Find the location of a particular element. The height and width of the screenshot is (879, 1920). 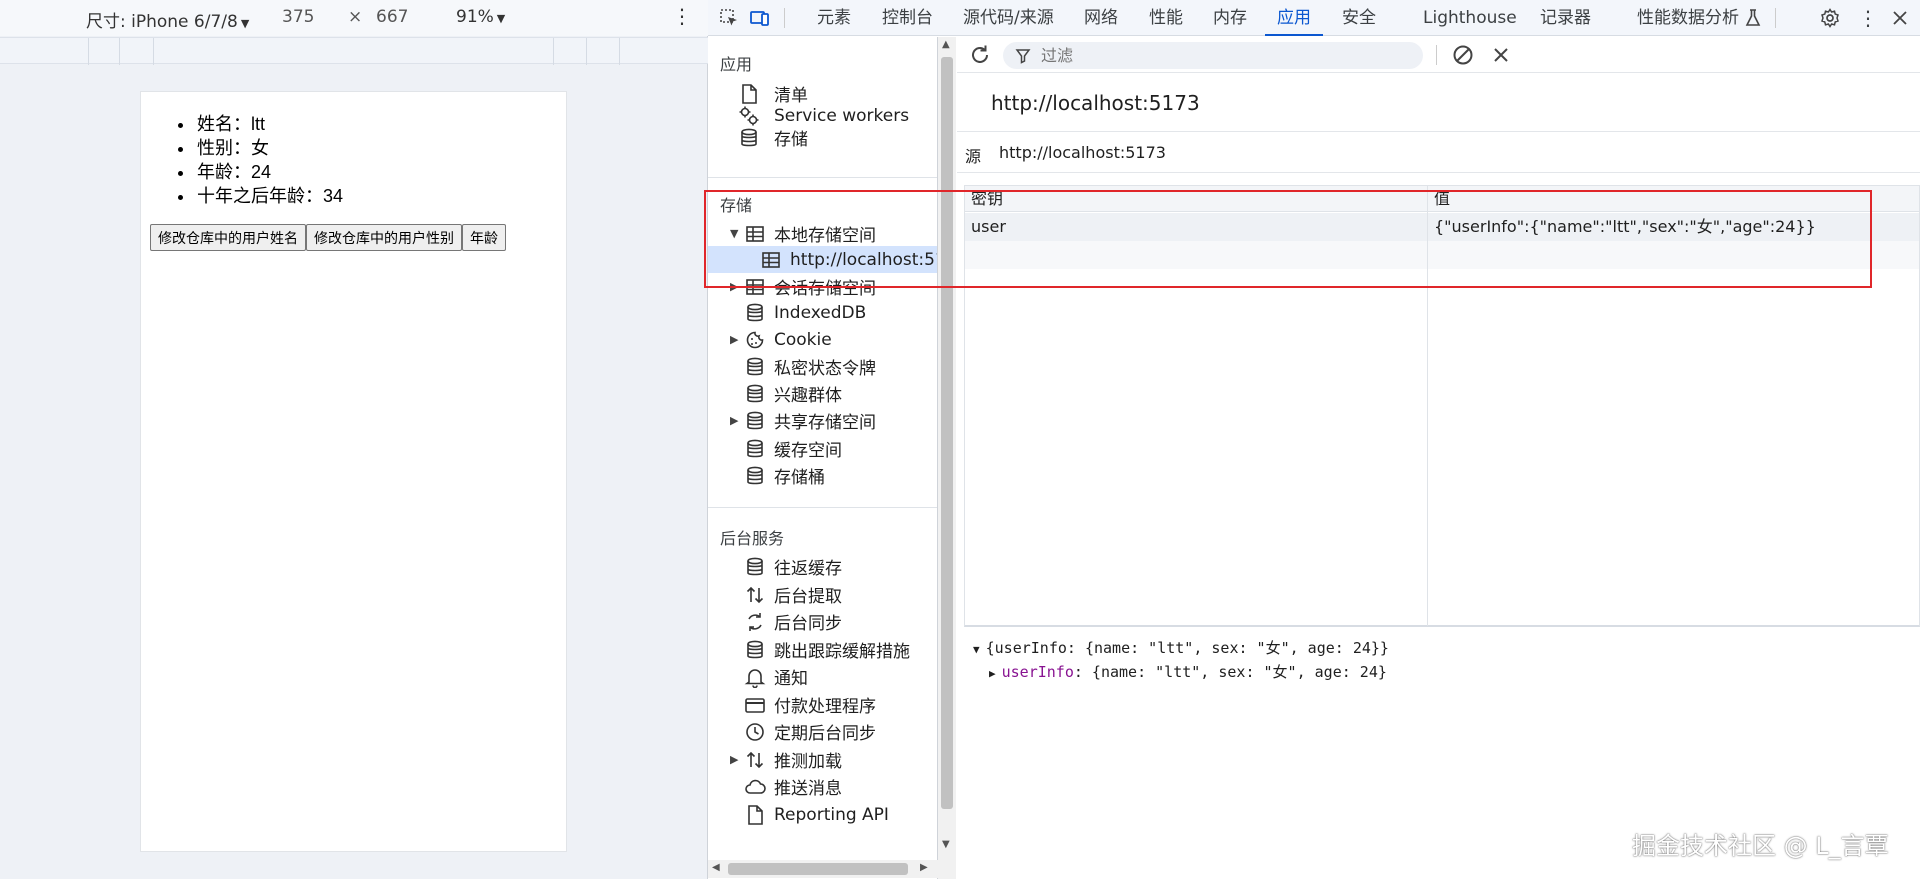

sidebar-item-storage-buckets: 存储桶 is located at coordinates (822, 475).